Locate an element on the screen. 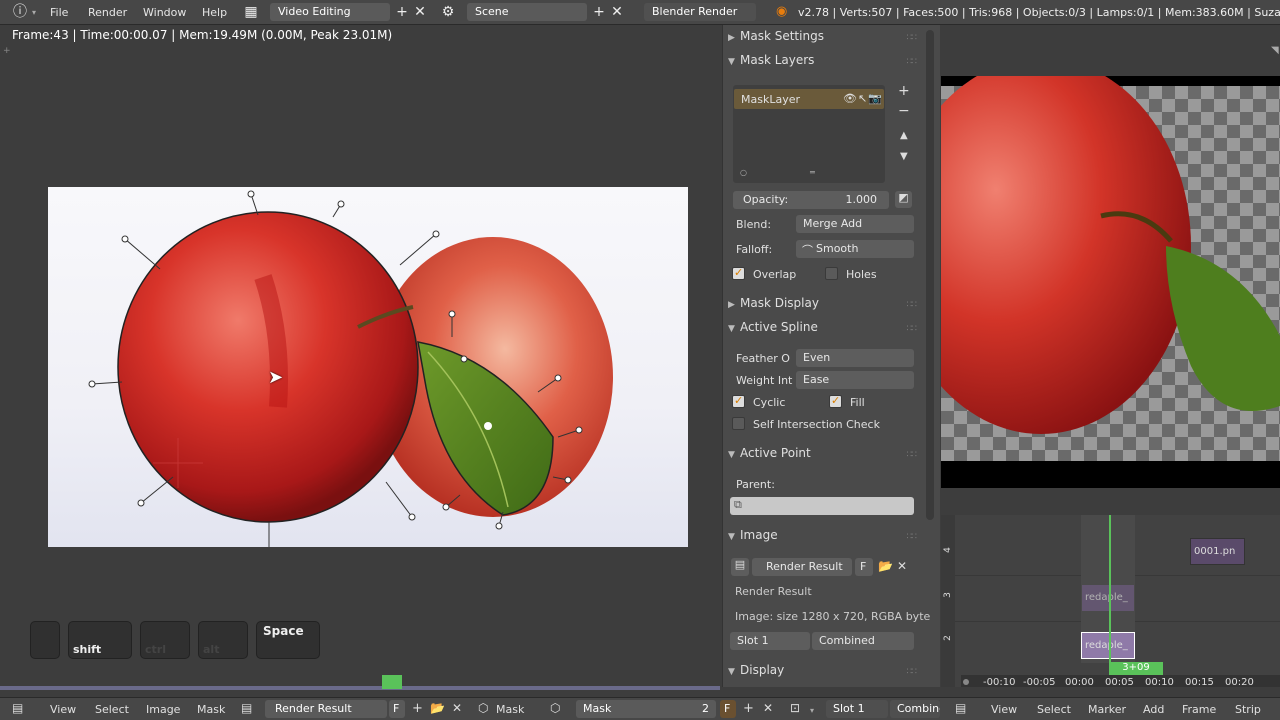  footer-menu-mask: Mask is located at coordinates (211, 709).